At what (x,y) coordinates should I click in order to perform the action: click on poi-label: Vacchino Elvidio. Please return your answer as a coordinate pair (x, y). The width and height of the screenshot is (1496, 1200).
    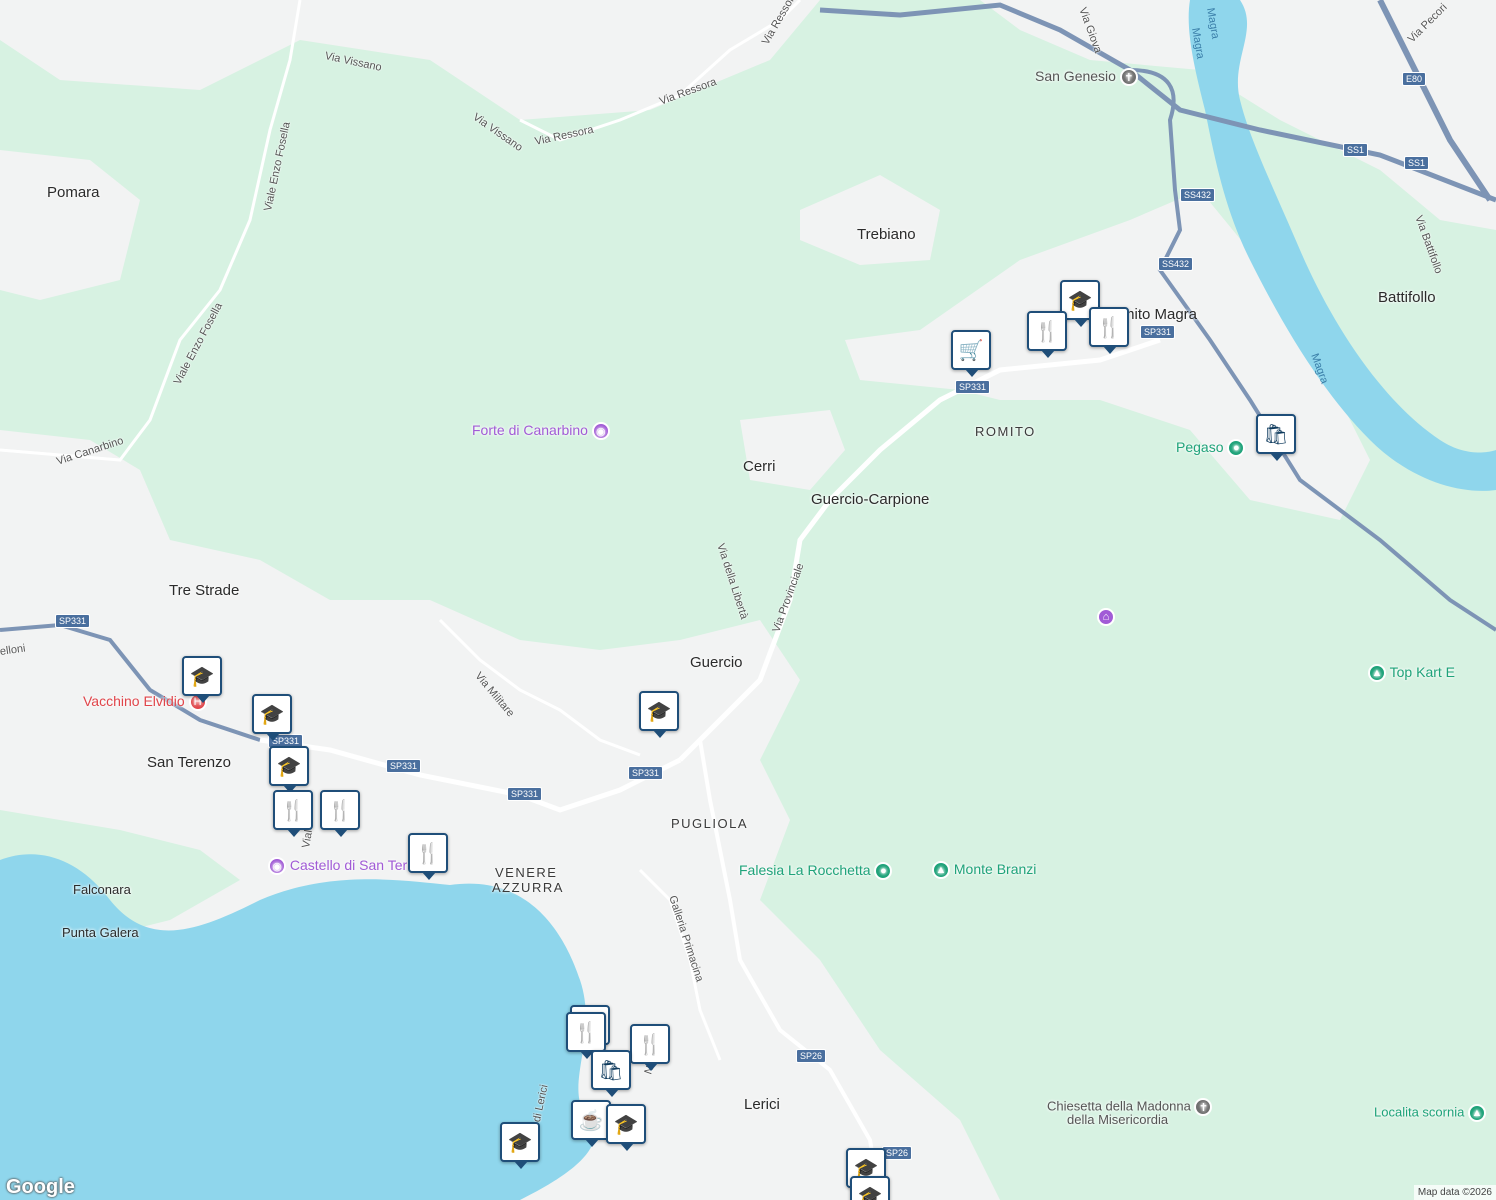
    Looking at the image, I should click on (134, 701).